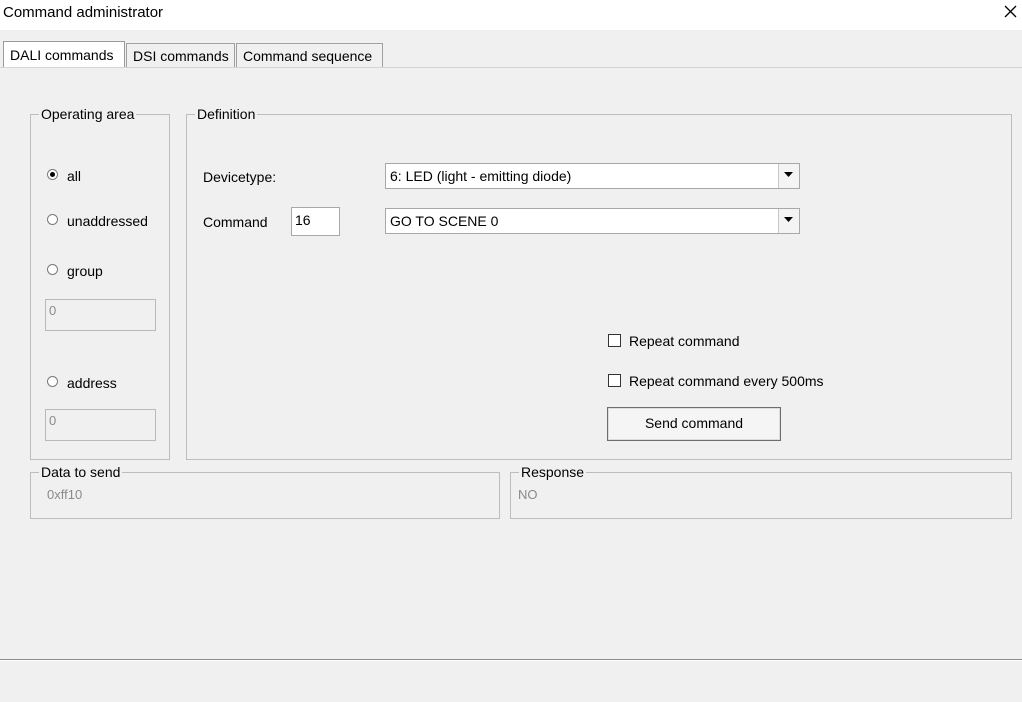 This screenshot has width=1022, height=702. Describe the element at coordinates (511, 660) in the screenshot. I see `bottom-separator-highlight` at that location.